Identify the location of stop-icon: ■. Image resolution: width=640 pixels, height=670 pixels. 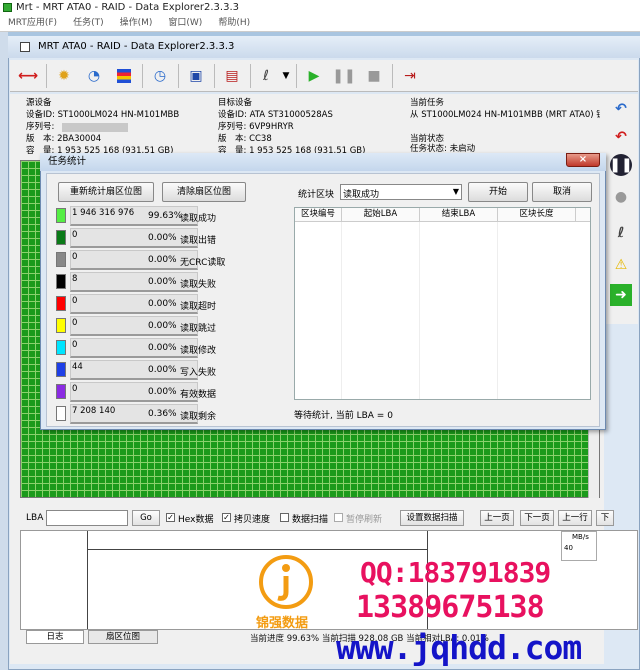
(374, 76).